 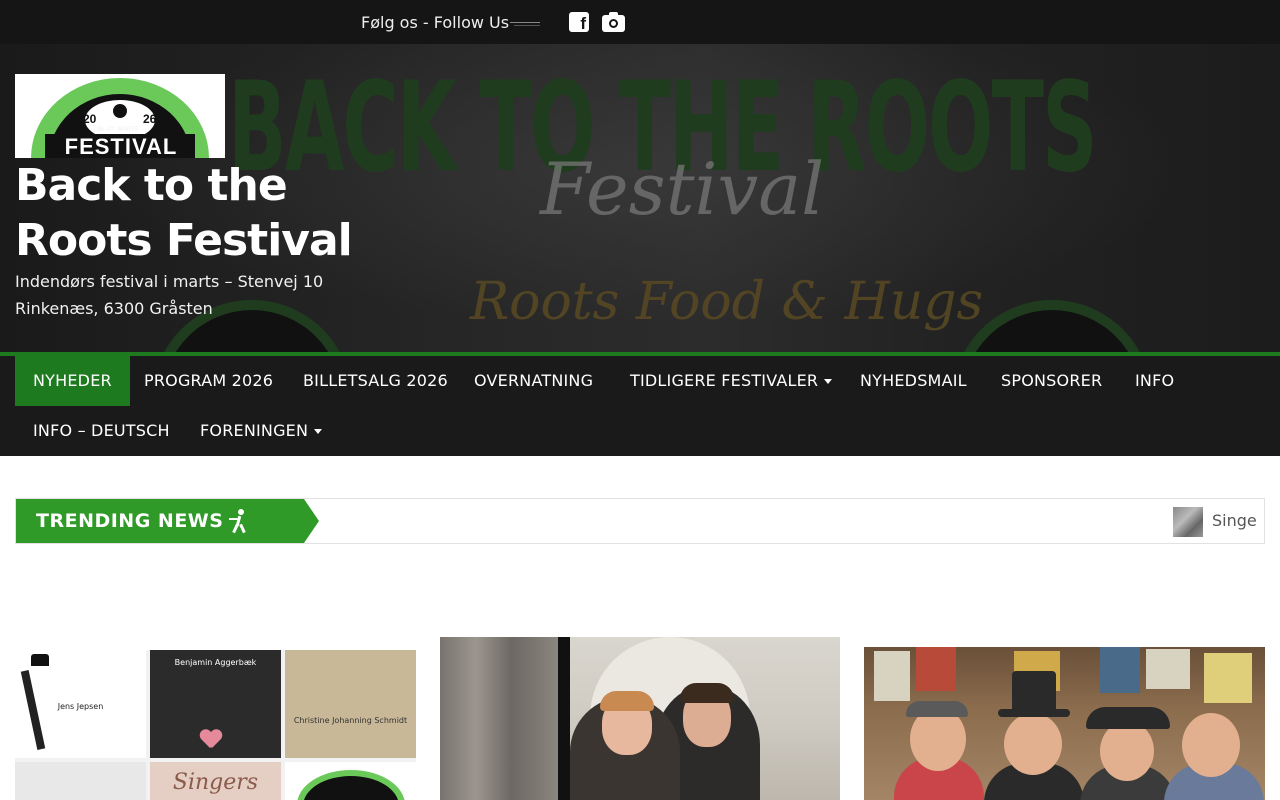 I want to click on banner-tagline-art: Roots Food & Hugs, so click(x=727, y=302).